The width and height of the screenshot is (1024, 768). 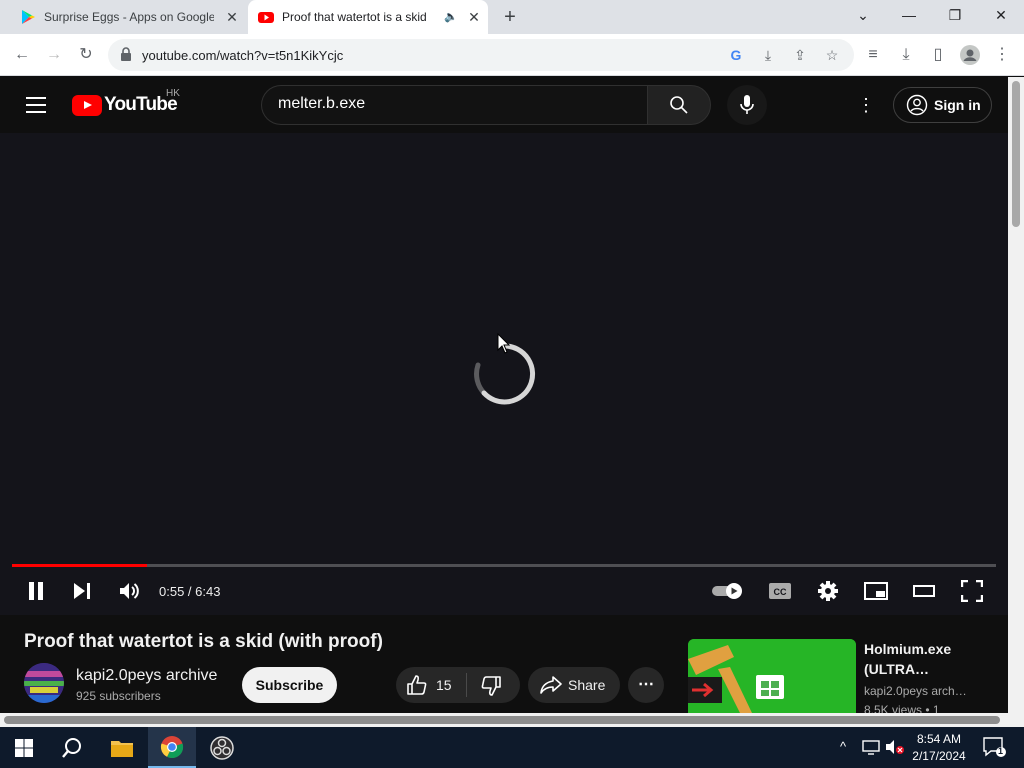 I want to click on volume-muted-icon, so click(x=895, y=748).